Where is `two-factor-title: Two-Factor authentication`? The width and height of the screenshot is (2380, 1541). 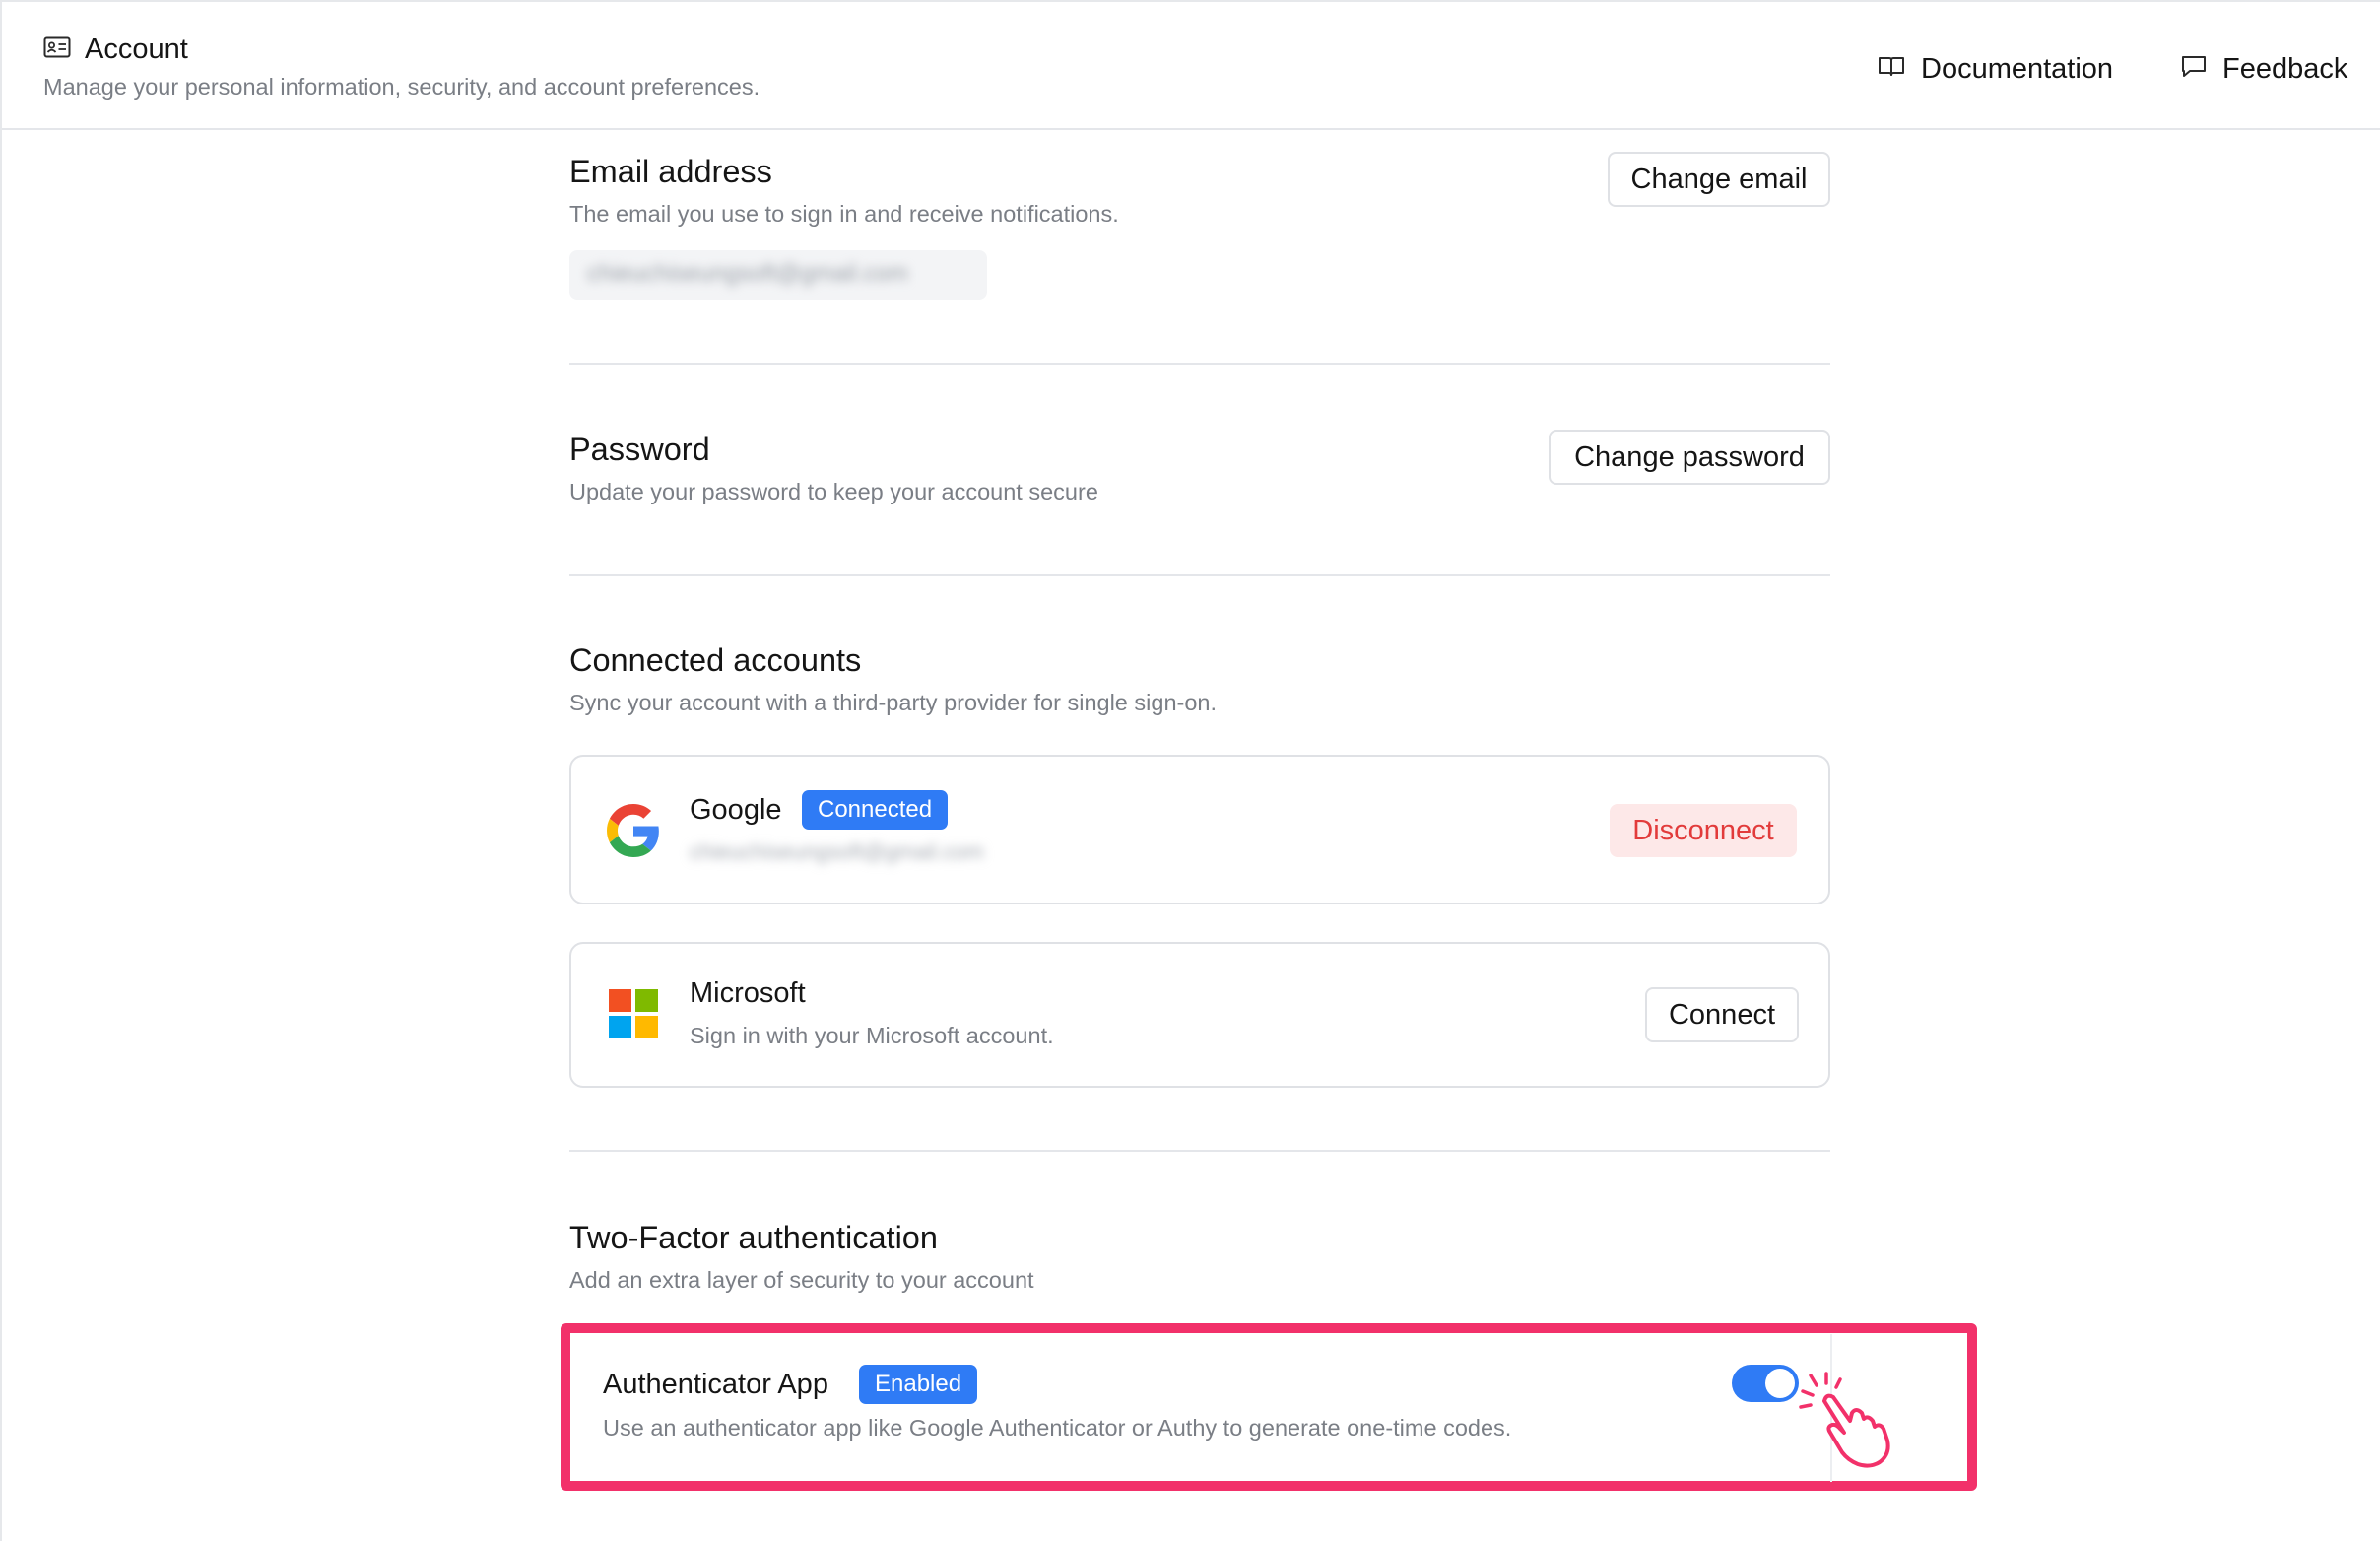
two-factor-title: Two-Factor authentication is located at coordinates (753, 1238).